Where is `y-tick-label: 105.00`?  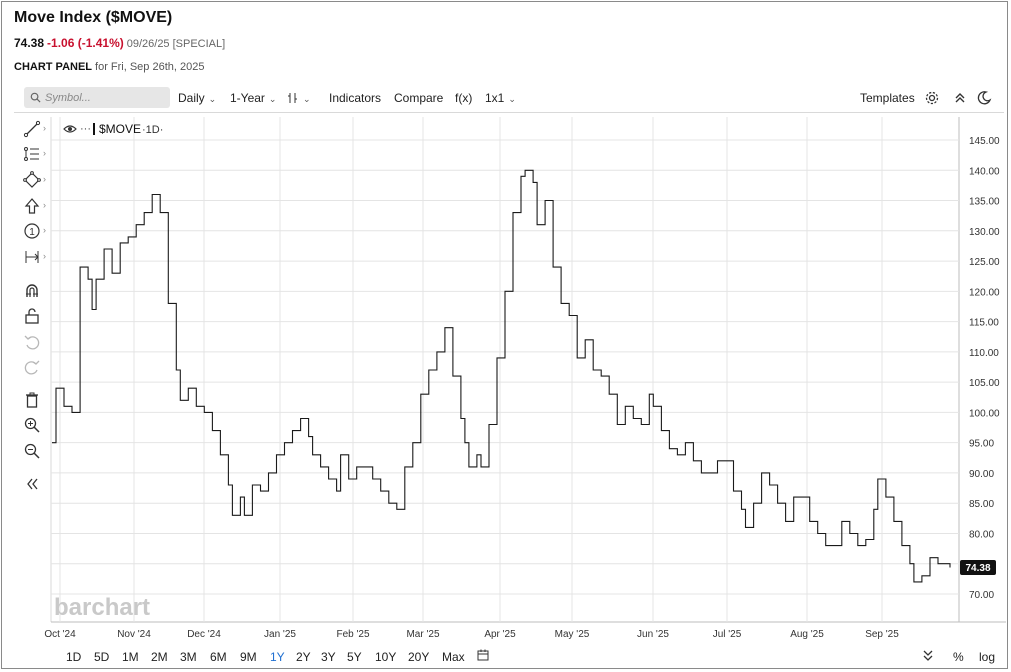
y-tick-label: 105.00 is located at coordinates (984, 383).